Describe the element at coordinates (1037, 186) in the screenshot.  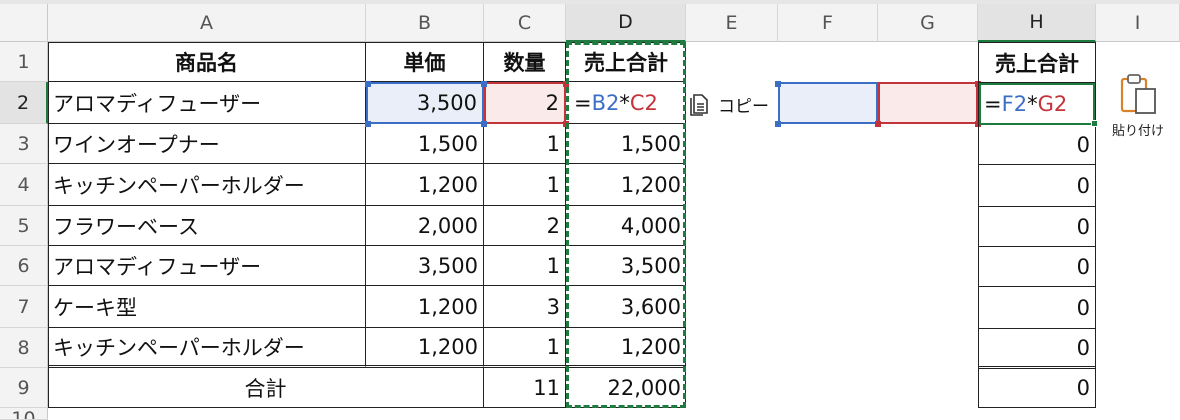
I see `cell-h4-value: 0` at that location.